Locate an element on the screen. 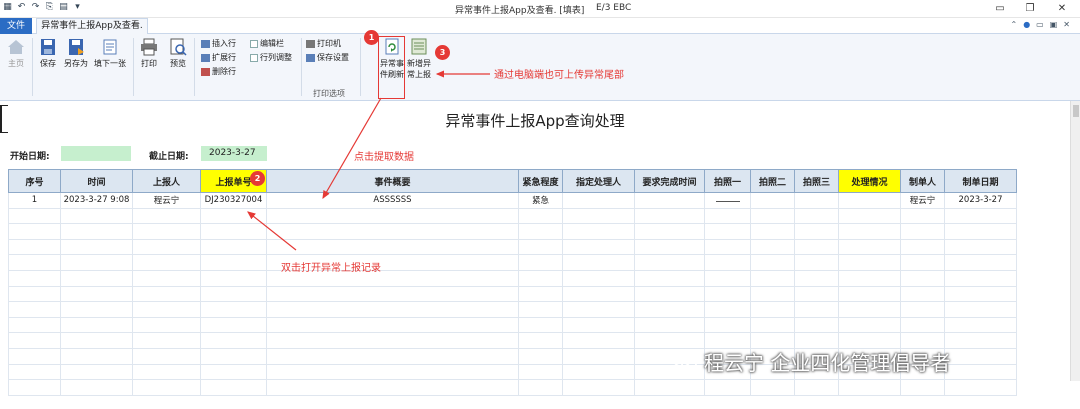 Image resolution: width=1080 pixels, height=409 pixels. doc-restore-icon: ▣ is located at coordinates (1054, 24).